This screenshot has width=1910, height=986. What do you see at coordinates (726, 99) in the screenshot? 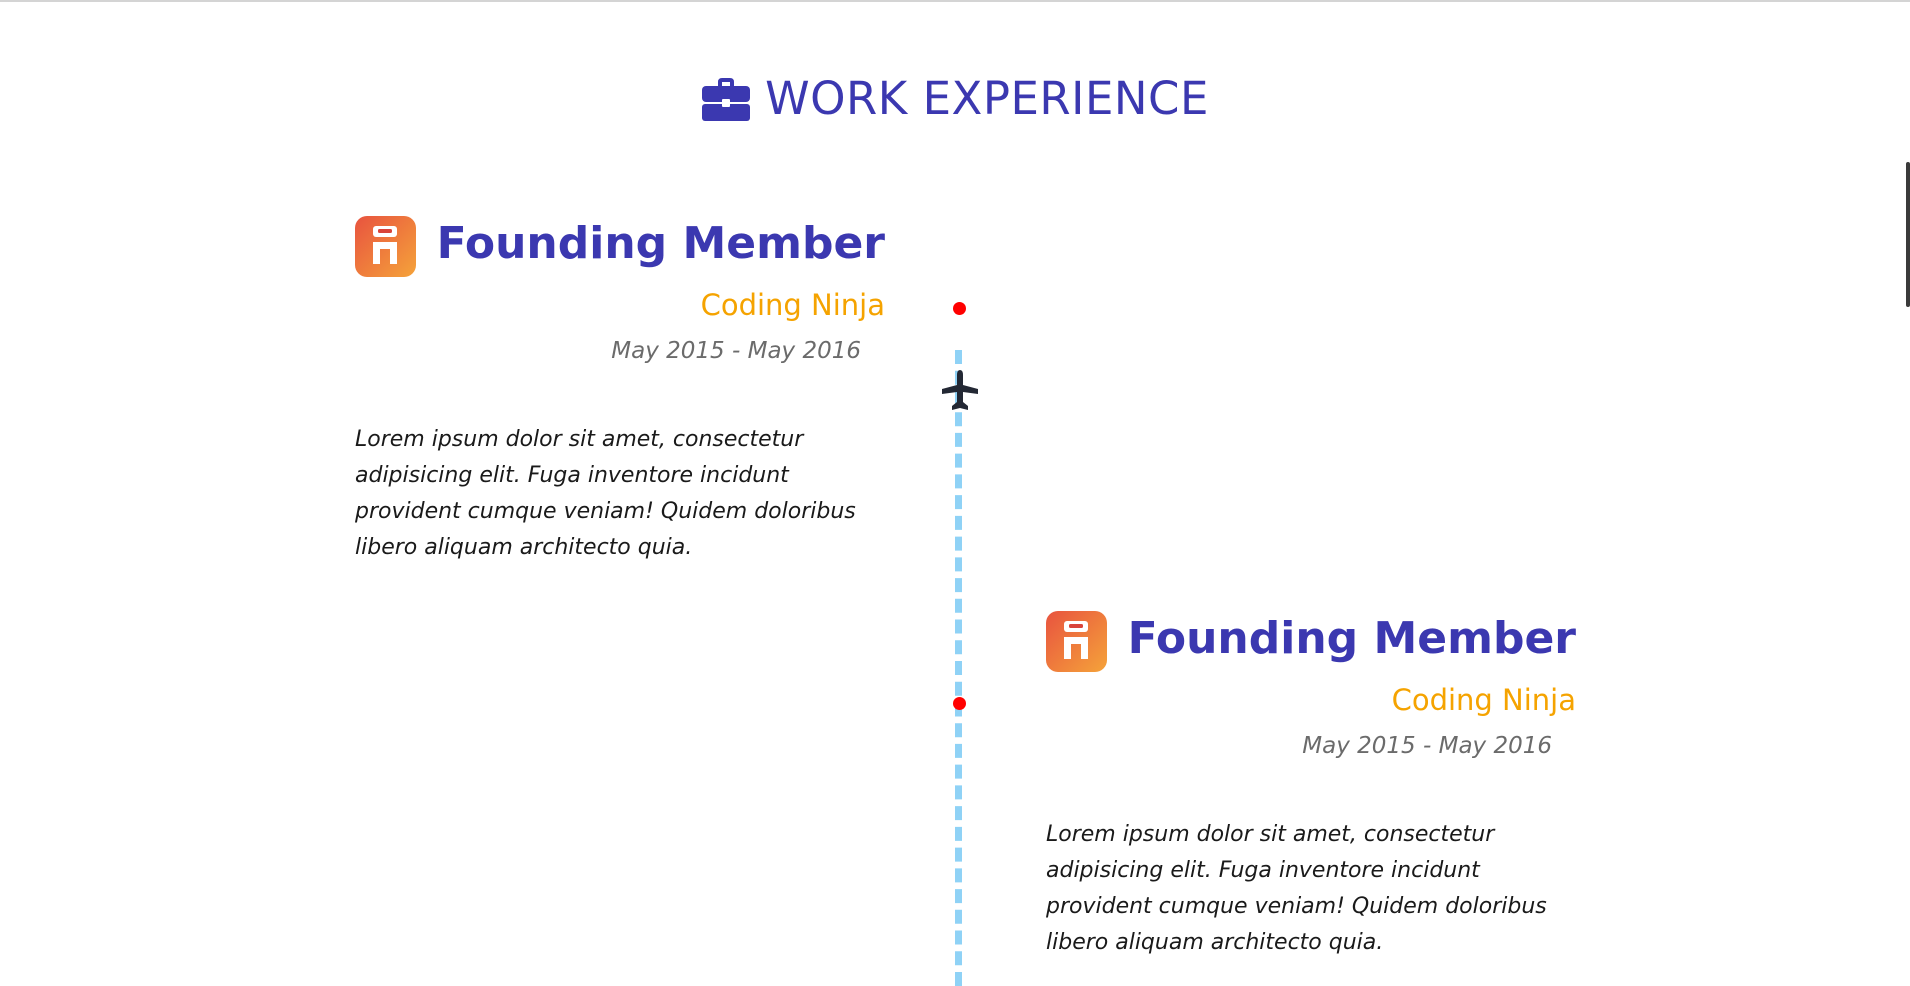
I see `briefcase-icon` at bounding box center [726, 99].